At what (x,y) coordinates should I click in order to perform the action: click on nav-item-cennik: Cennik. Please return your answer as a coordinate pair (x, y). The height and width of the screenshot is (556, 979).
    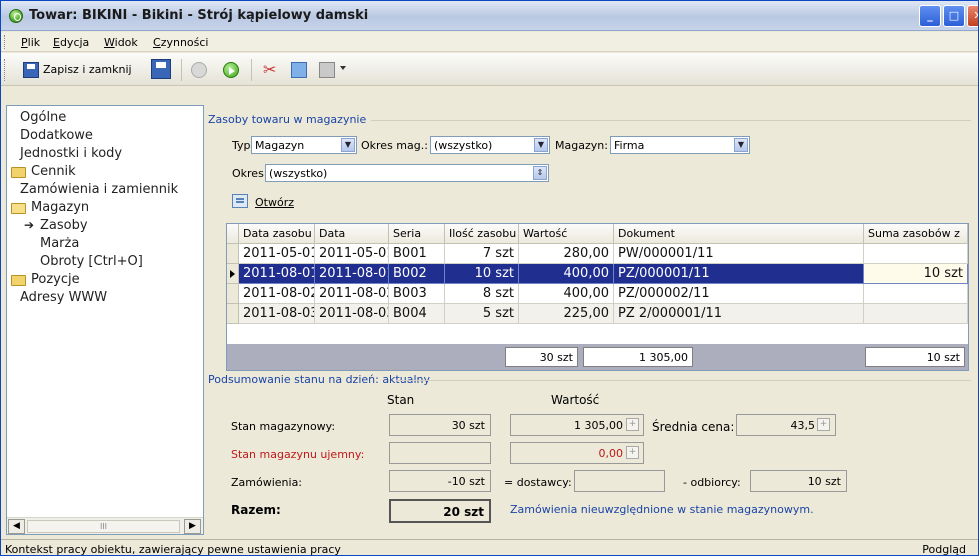
    Looking at the image, I should click on (53, 171).